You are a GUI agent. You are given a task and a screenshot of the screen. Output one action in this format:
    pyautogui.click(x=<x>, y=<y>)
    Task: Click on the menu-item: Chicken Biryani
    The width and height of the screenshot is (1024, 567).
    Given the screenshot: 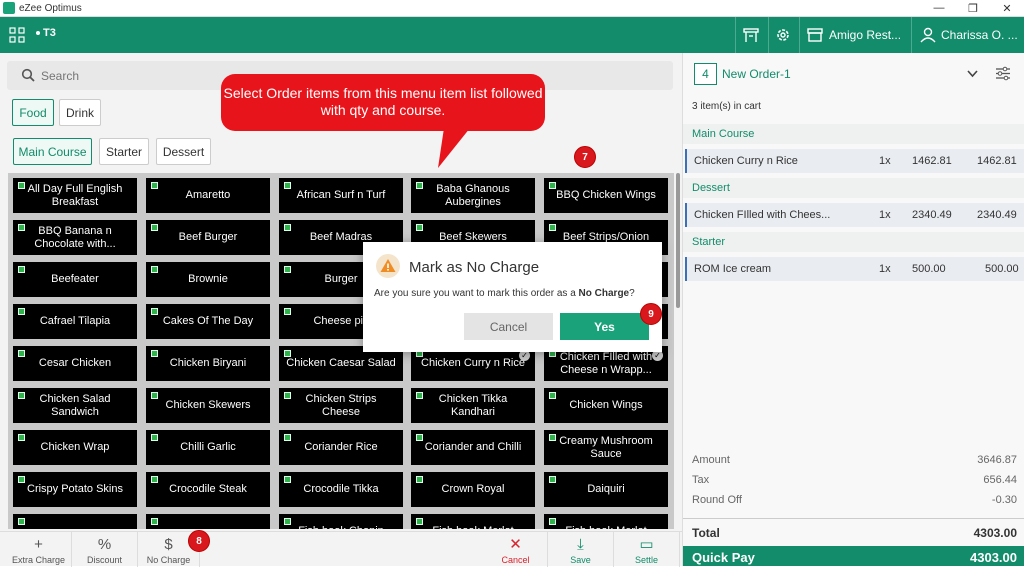 What is the action you would take?
    pyautogui.click(x=208, y=363)
    